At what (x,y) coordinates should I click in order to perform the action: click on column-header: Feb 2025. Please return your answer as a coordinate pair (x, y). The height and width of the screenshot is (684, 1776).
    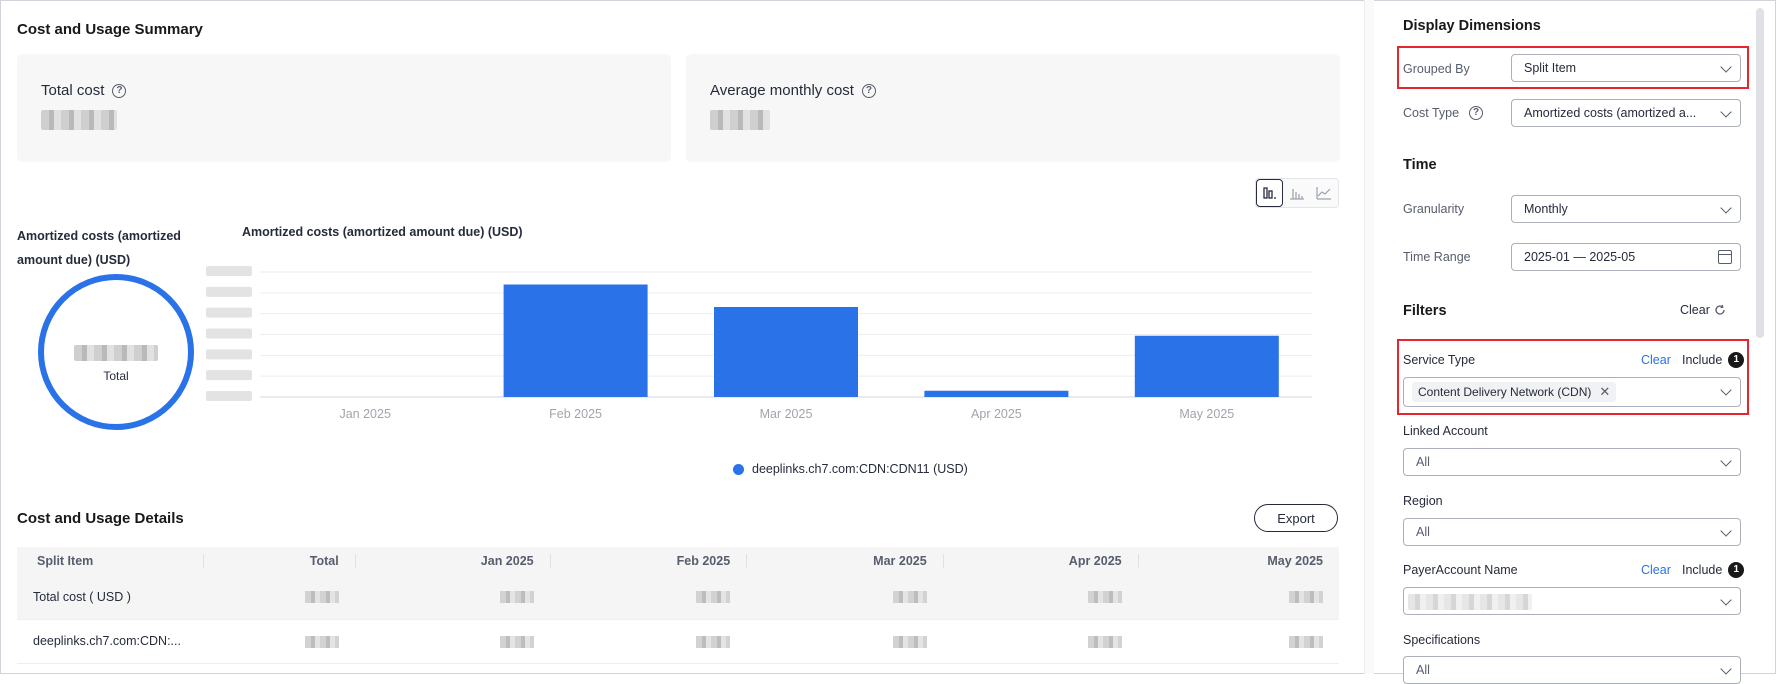
    Looking at the image, I should click on (648, 561).